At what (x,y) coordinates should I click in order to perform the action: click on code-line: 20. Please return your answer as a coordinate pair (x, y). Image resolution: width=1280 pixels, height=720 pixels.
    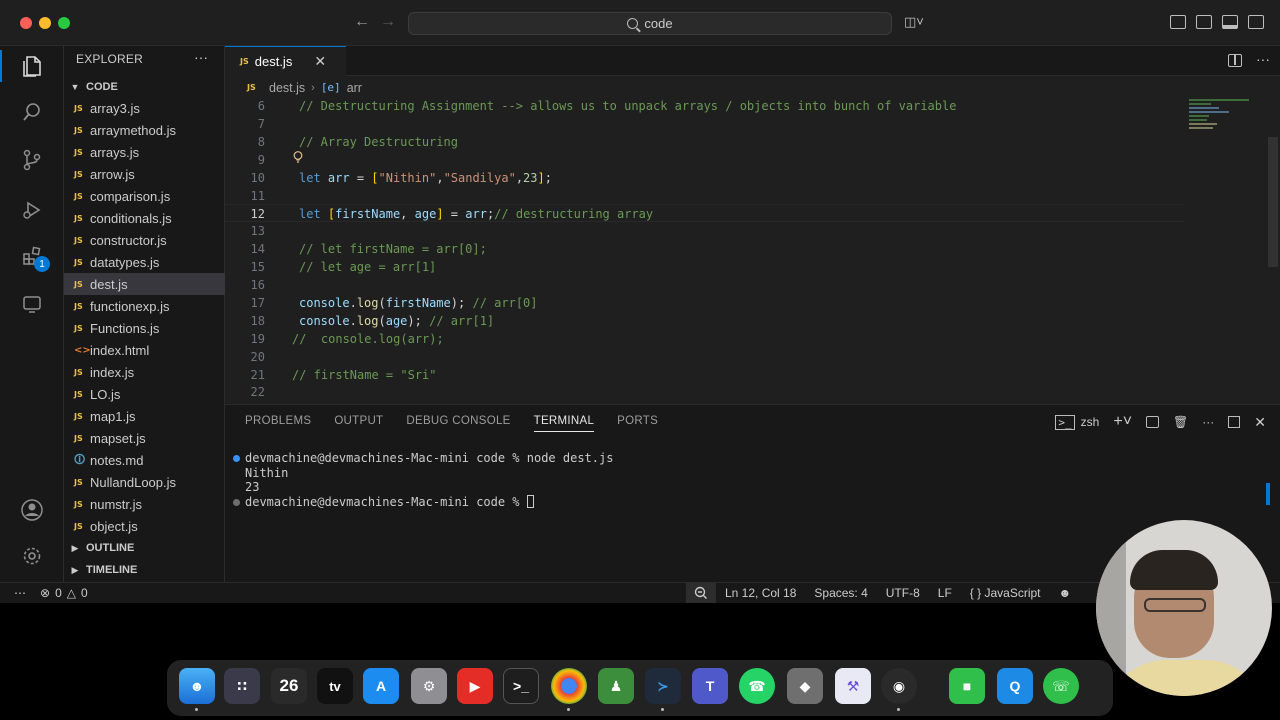
    Looking at the image, I should click on (705, 357).